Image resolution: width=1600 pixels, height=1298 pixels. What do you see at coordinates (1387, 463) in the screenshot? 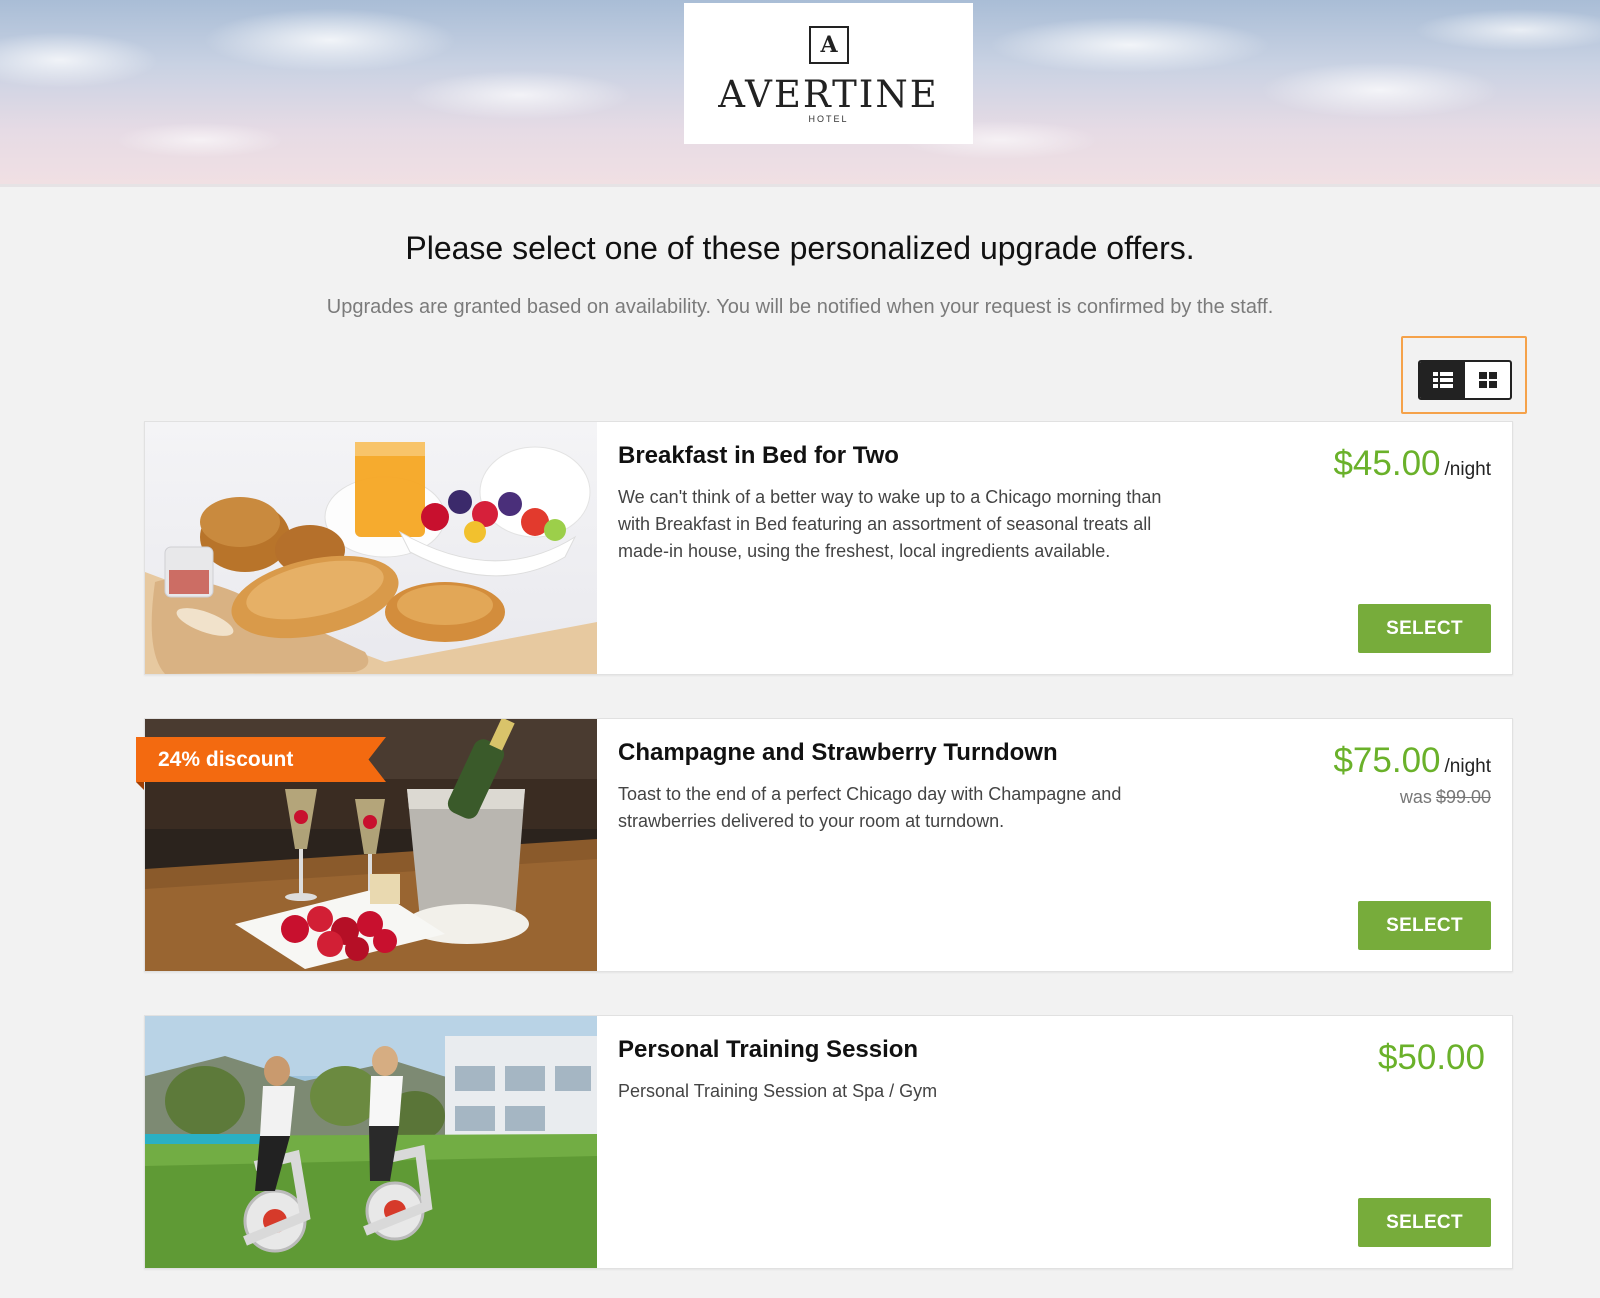
I see `price-amount: $45.00` at bounding box center [1387, 463].